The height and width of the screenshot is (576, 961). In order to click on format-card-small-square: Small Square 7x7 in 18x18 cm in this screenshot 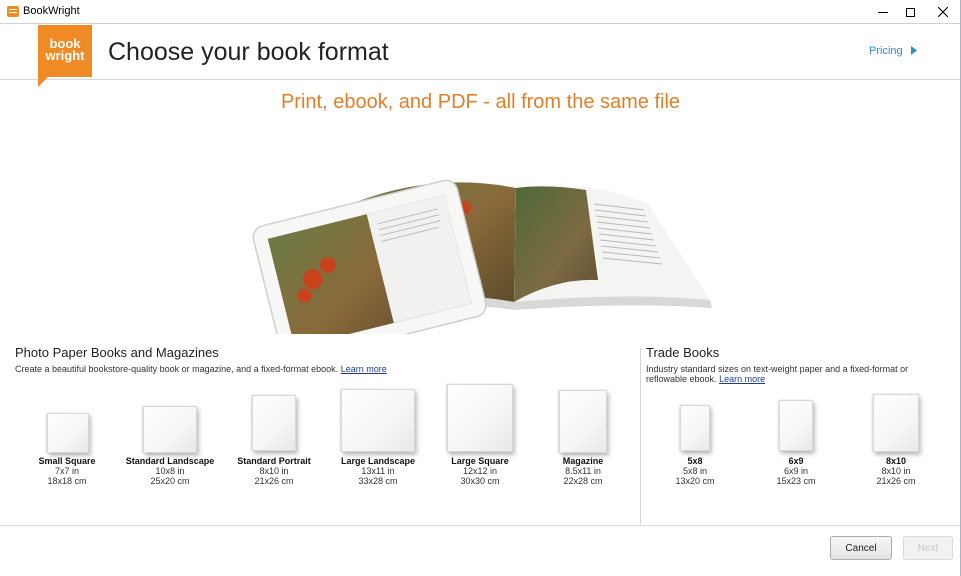, I will do `click(67, 450)`.